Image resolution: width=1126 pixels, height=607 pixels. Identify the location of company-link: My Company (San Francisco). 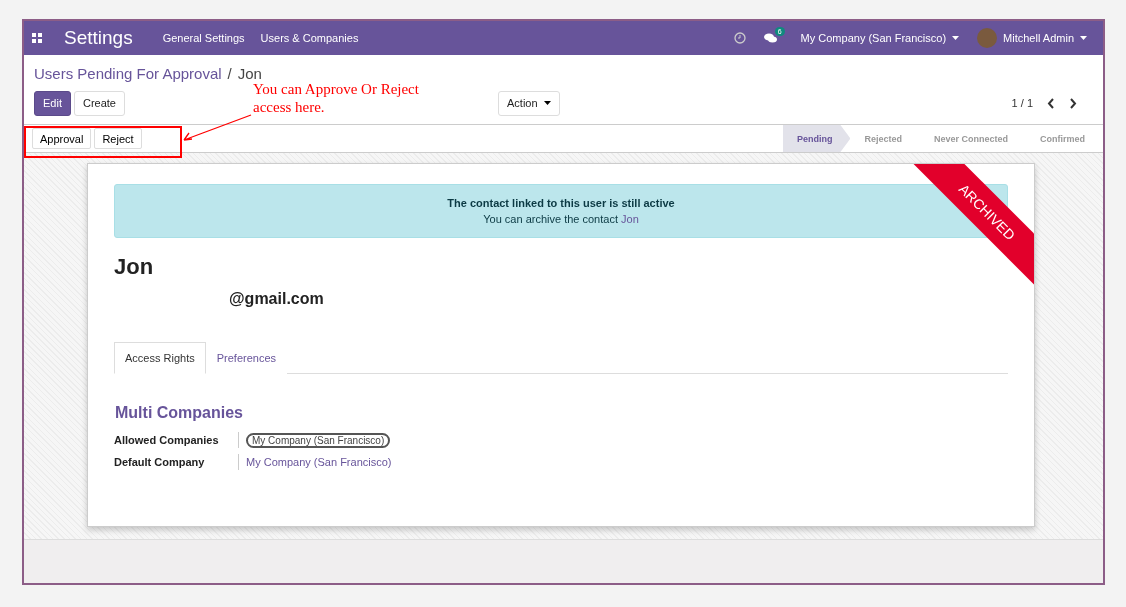
(319, 462).